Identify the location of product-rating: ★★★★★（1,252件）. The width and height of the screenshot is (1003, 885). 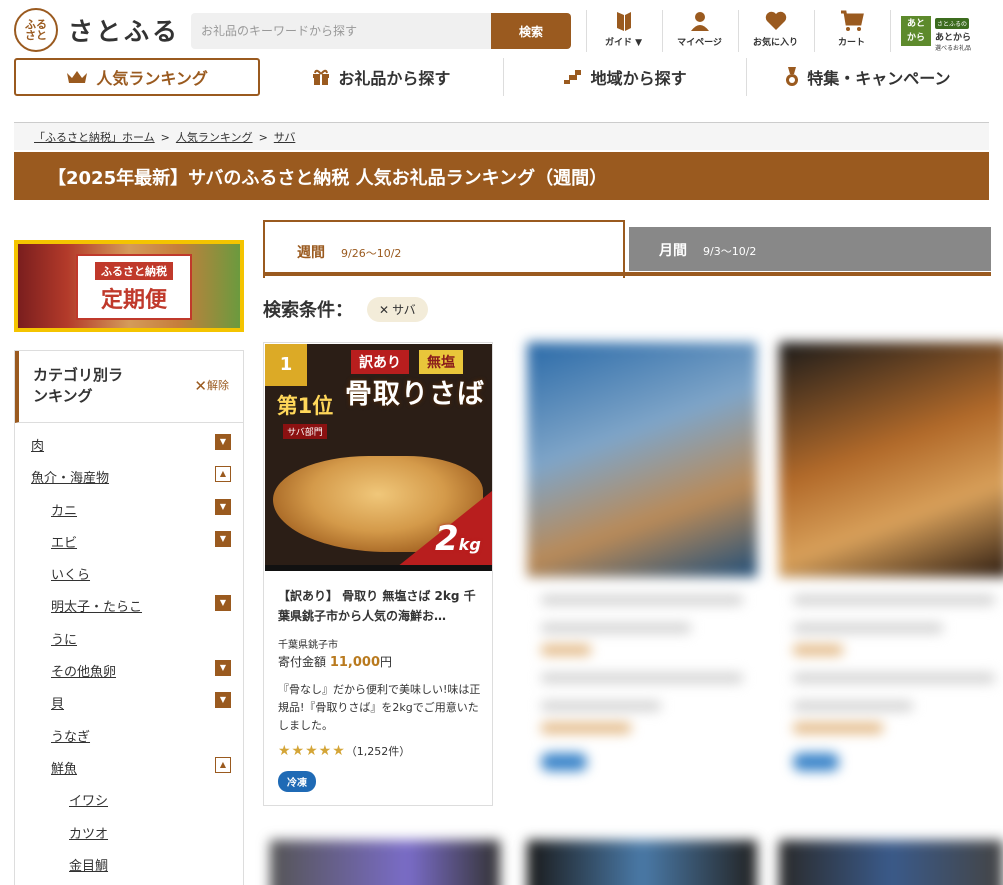
(344, 751).